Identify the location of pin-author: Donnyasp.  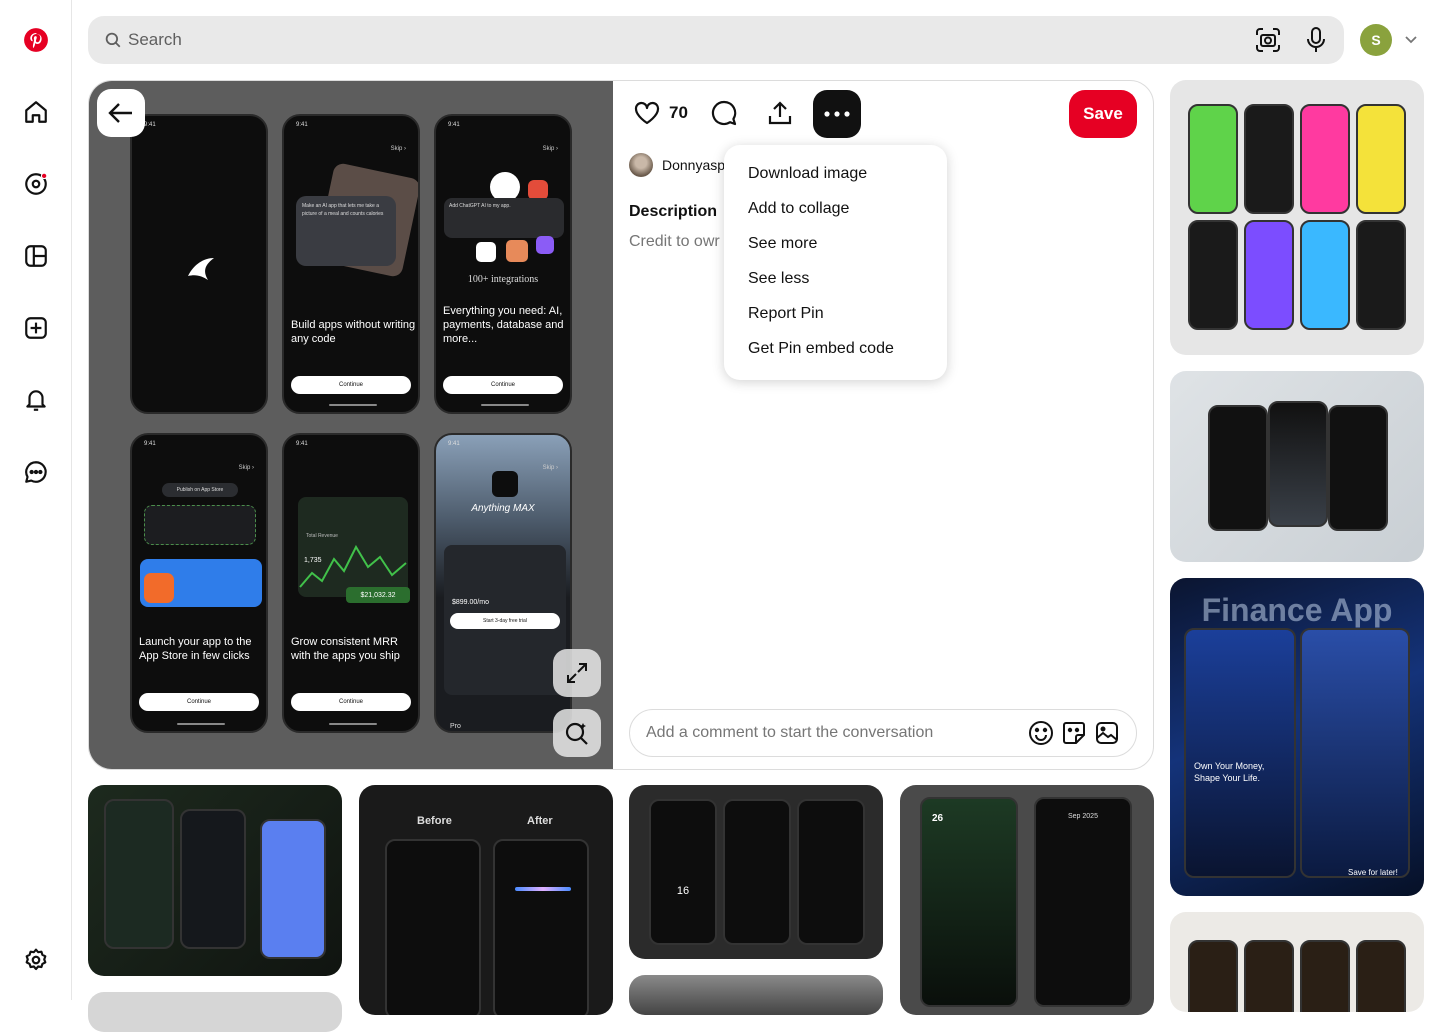
(677, 165).